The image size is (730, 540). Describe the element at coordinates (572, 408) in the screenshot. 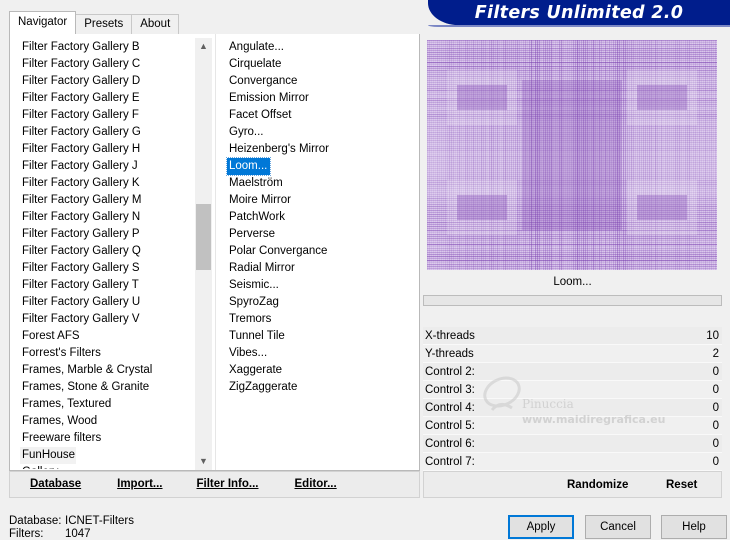

I see `control-row: Control 4: 0` at that location.